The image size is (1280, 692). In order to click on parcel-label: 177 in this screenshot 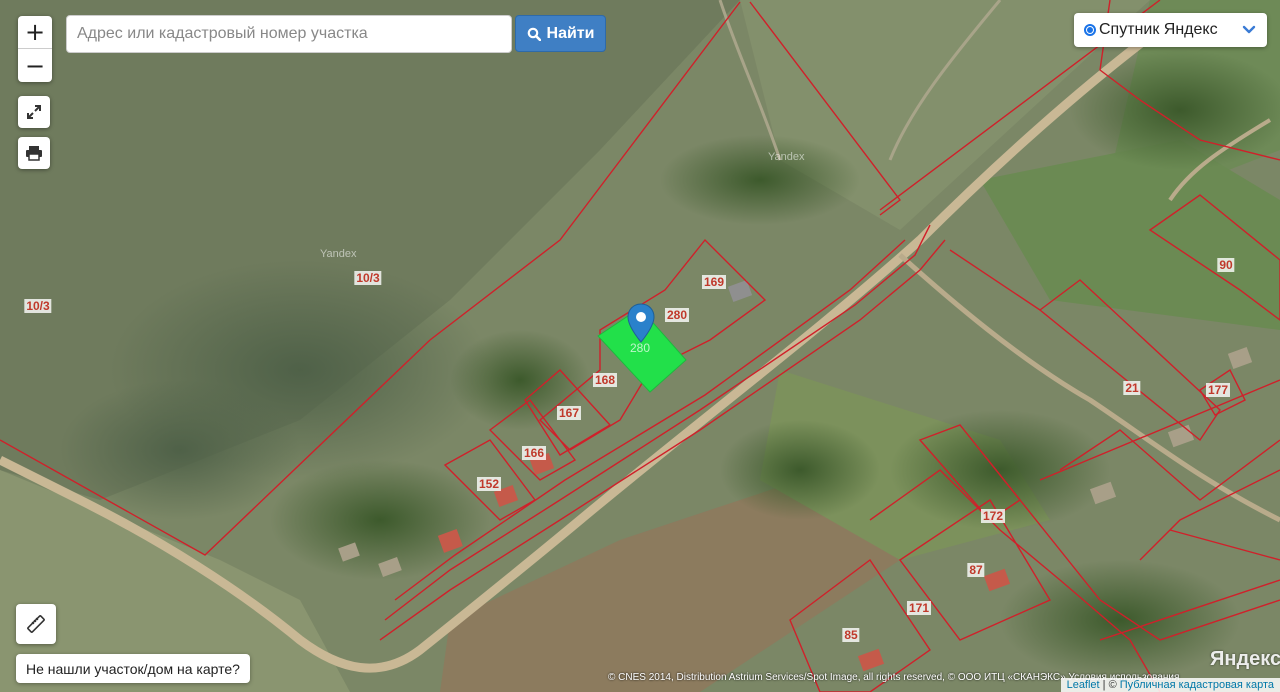, I will do `click(1218, 390)`.